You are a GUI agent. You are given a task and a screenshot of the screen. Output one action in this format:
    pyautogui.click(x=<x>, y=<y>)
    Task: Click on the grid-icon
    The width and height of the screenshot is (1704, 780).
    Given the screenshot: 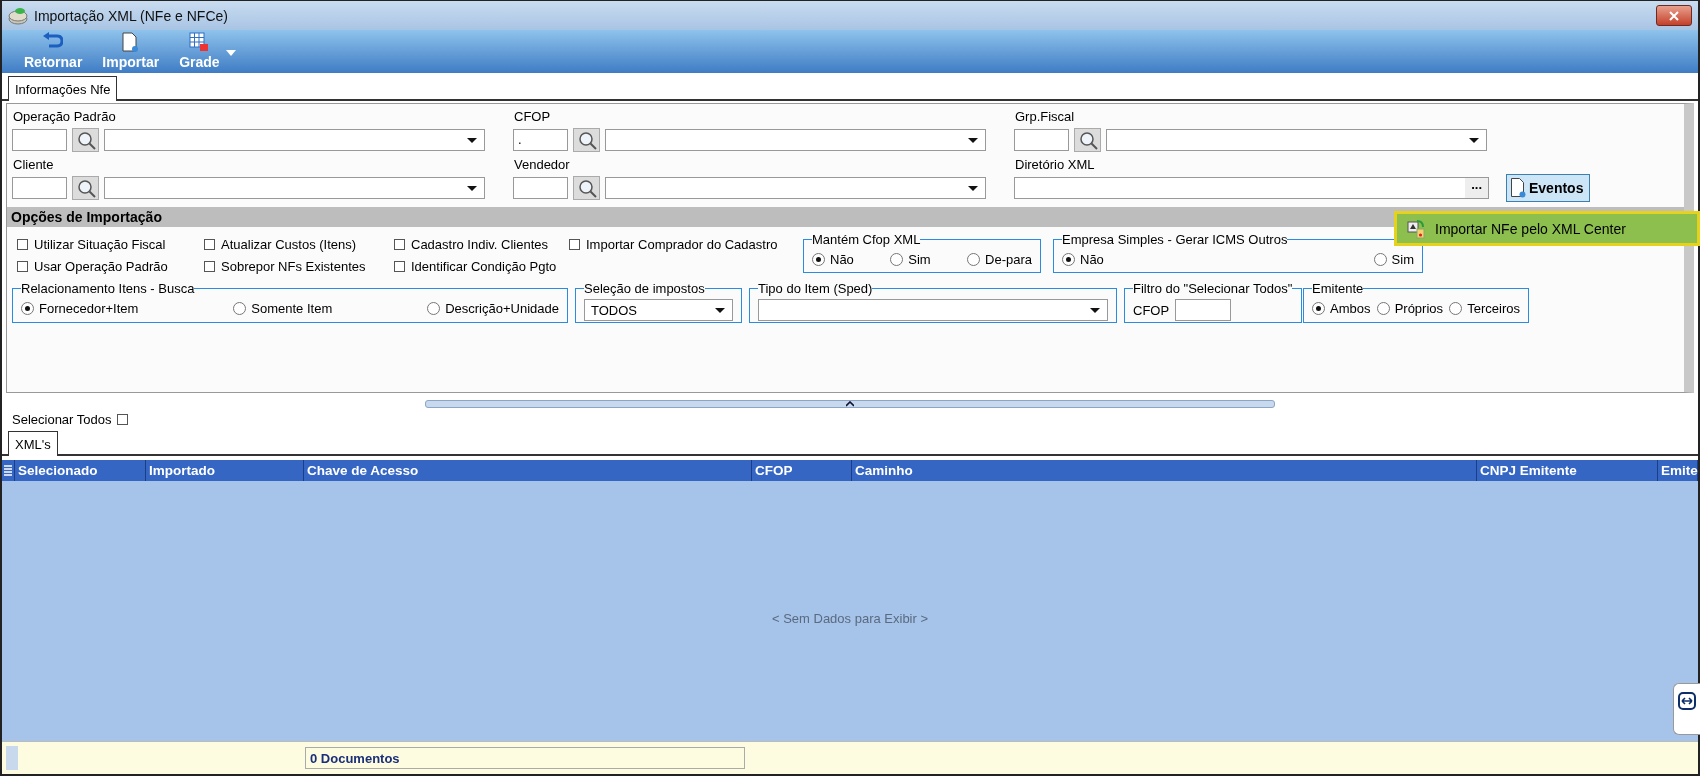 What is the action you would take?
    pyautogui.click(x=199, y=42)
    